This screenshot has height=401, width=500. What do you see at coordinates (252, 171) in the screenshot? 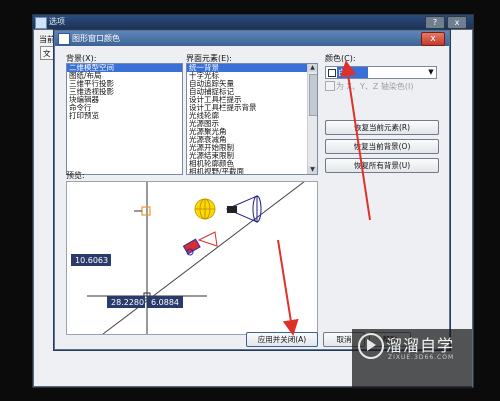
I see `element-list-item: 相机视野/平截面` at bounding box center [252, 171].